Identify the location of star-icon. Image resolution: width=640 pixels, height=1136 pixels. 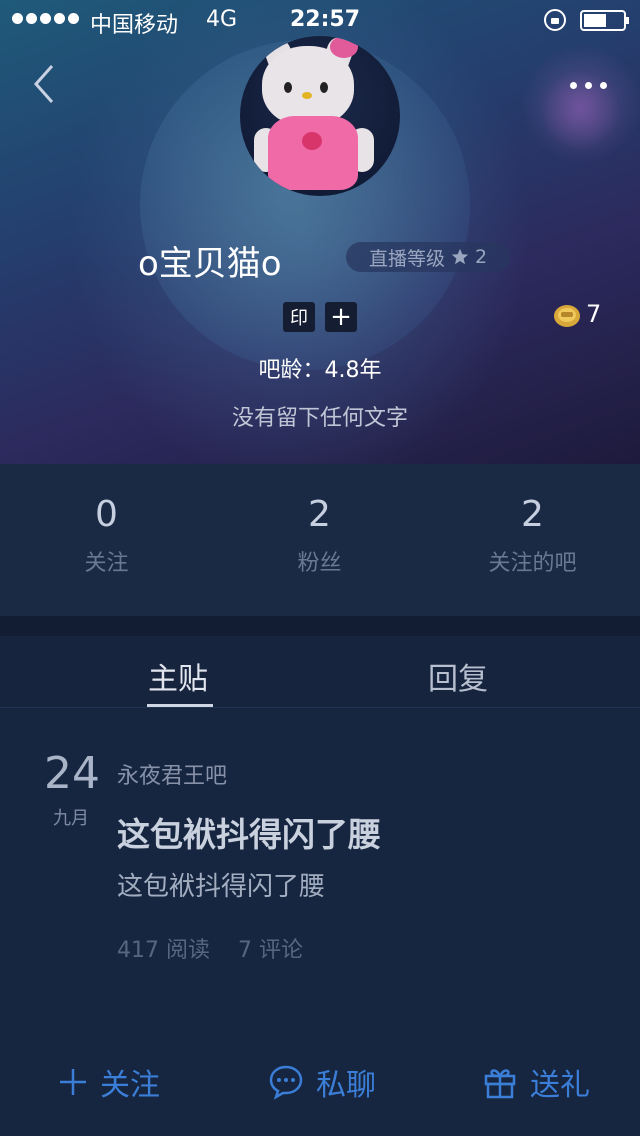
(460, 256).